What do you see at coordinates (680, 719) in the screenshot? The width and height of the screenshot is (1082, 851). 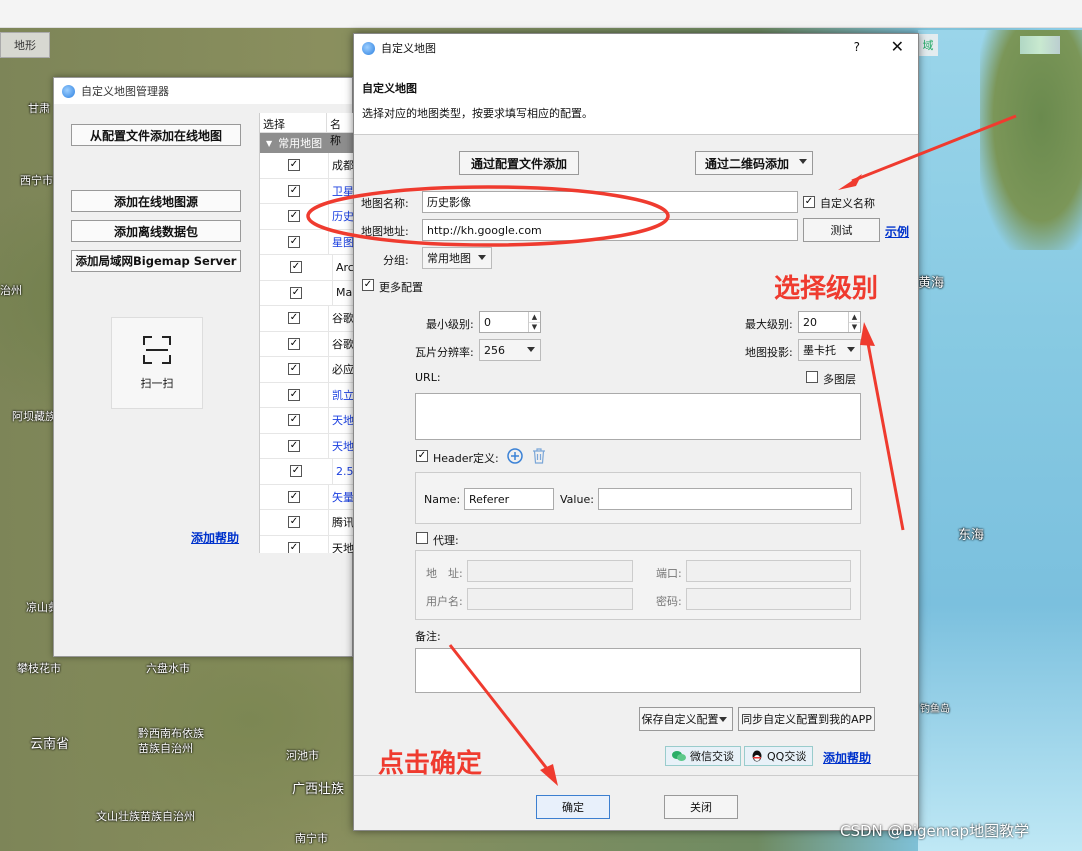 I see `save-custom-config-label: 保存自定义配置` at bounding box center [680, 719].